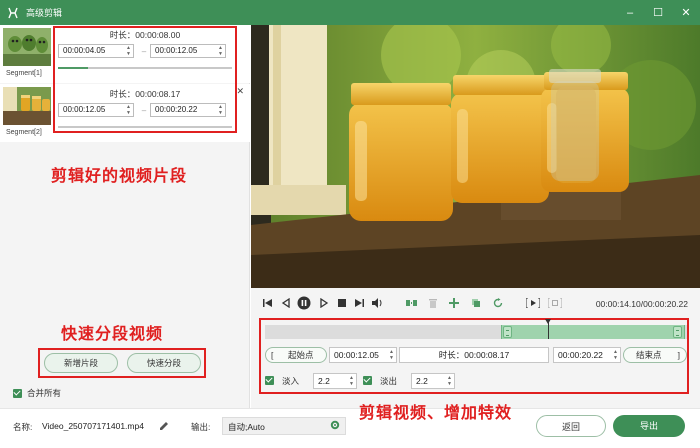  I want to click on window-title: 高级剪辑, so click(44, 13).